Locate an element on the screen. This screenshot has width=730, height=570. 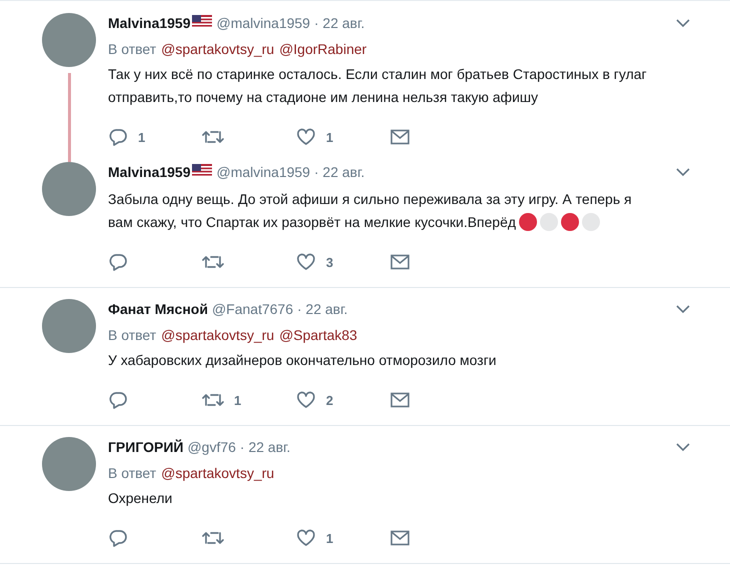
mention-link: @IgorRabiner is located at coordinates (323, 49).